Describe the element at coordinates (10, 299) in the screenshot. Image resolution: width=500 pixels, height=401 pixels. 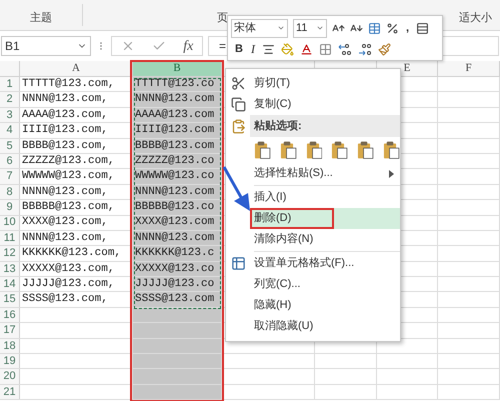
I see `row-number: 15` at that location.